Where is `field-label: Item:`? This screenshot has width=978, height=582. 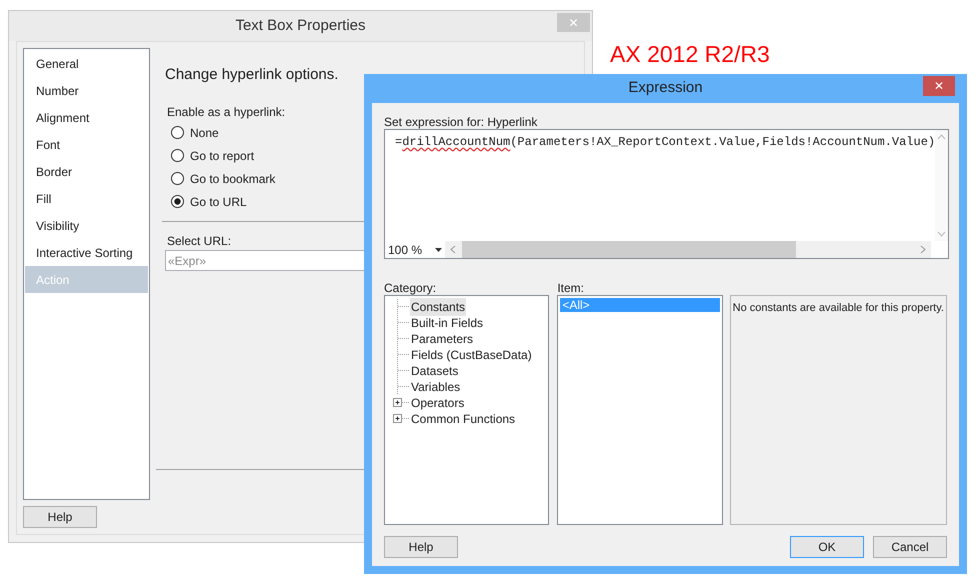
field-label: Item: is located at coordinates (570, 287).